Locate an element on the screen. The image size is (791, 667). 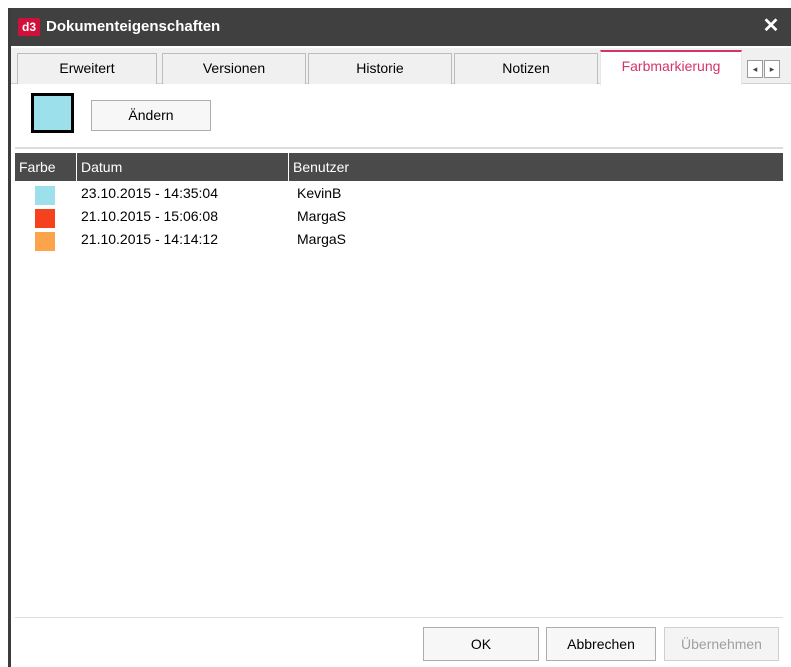
current-color-swatch is located at coordinates (52, 113).